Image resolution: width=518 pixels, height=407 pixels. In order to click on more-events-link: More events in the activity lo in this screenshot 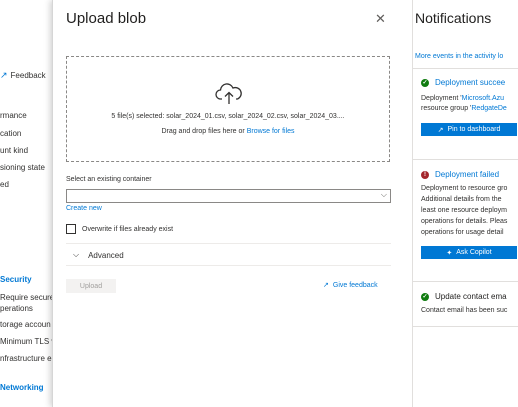, I will do `click(459, 56)`.